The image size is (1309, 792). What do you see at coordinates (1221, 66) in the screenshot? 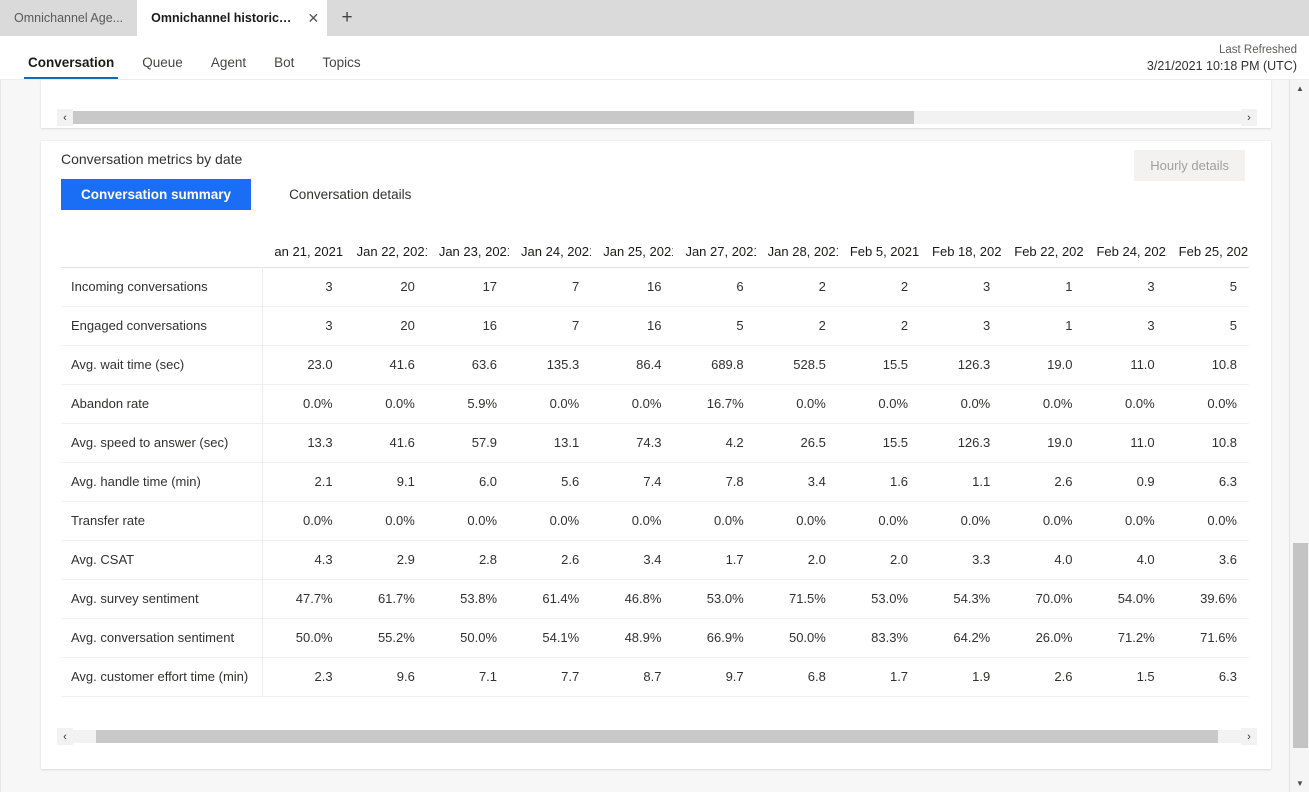
I see `last-refreshed-value: 3/21/2021 10:18 PM (UTC)` at bounding box center [1221, 66].